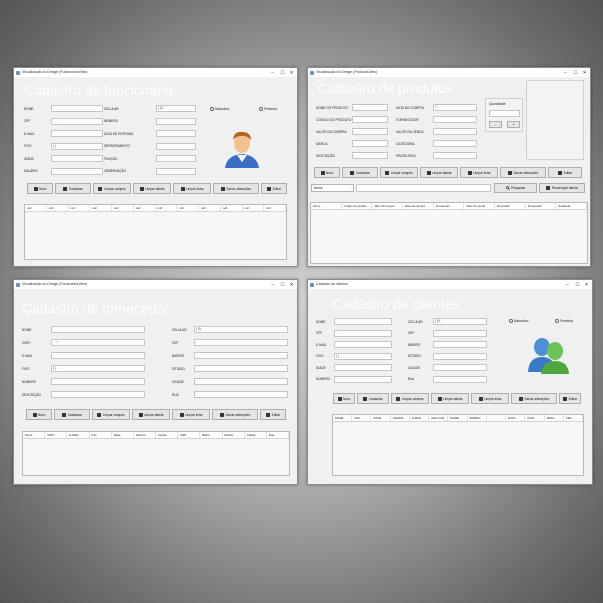 This screenshot has height=603, width=603. What do you see at coordinates (370, 143) in the screenshot?
I see `field-marca` at bounding box center [370, 143].